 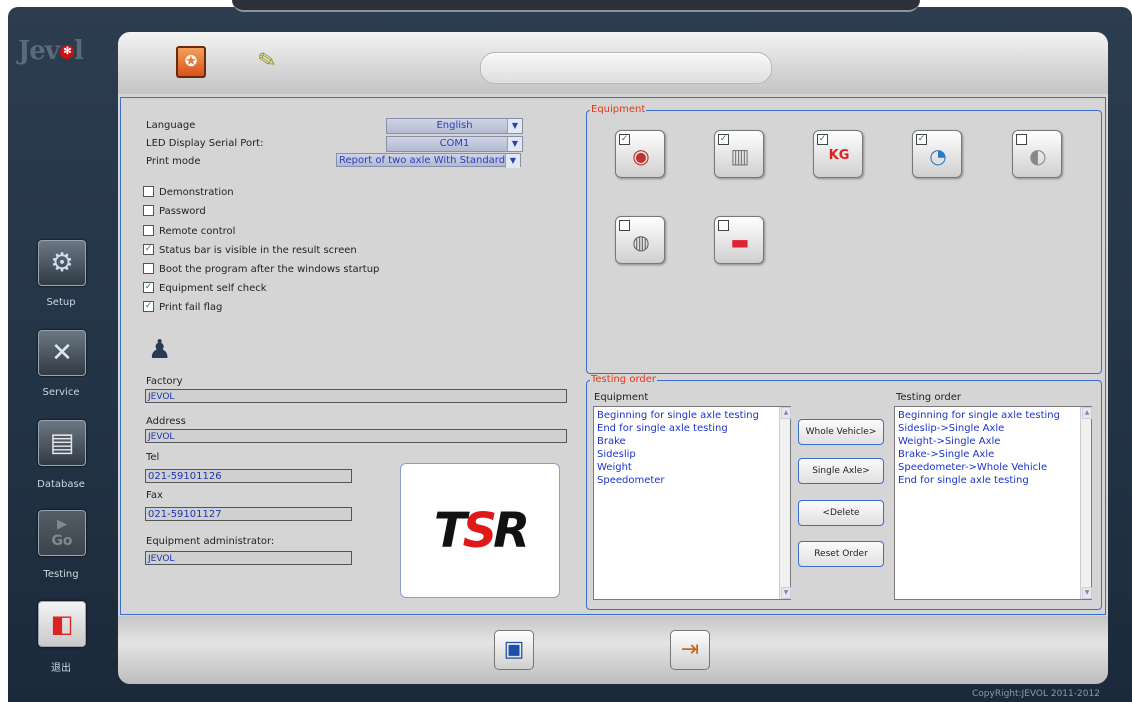 What do you see at coordinates (841, 471) in the screenshot?
I see `single-axle-button: Single Axle>` at bounding box center [841, 471].